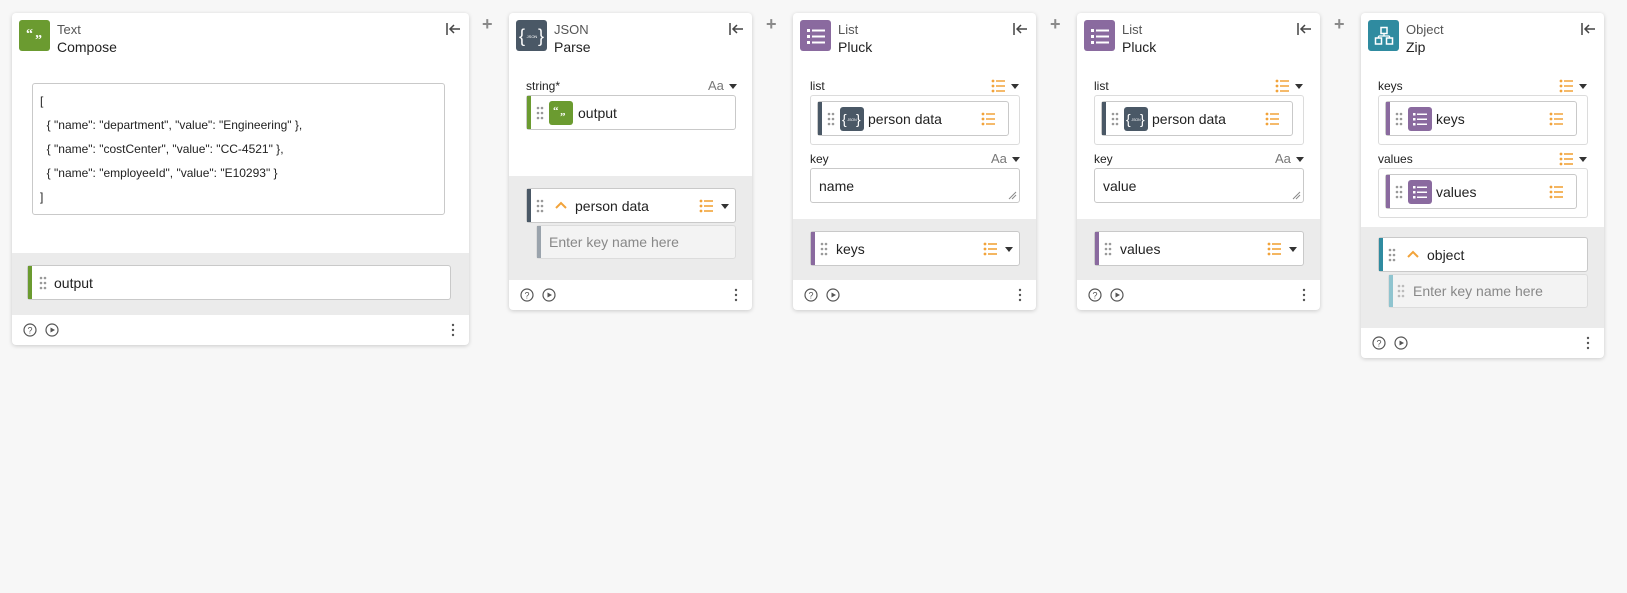 This screenshot has width=1627, height=593. What do you see at coordinates (631, 112) in the screenshot?
I see `input-variable: “” output` at bounding box center [631, 112].